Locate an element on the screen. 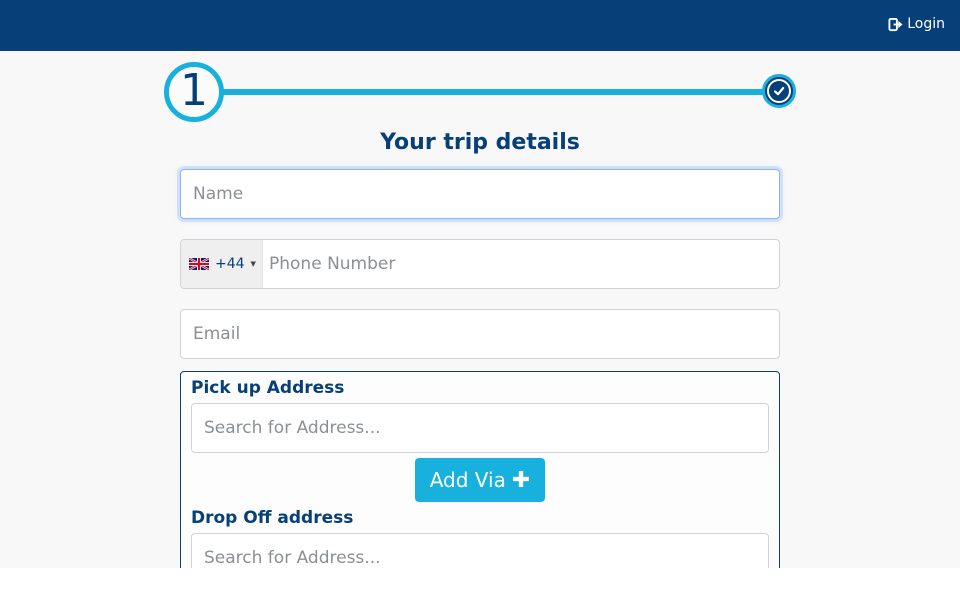 This screenshot has height=600, width=960. caret-down-icon: ▼ is located at coordinates (253, 264).